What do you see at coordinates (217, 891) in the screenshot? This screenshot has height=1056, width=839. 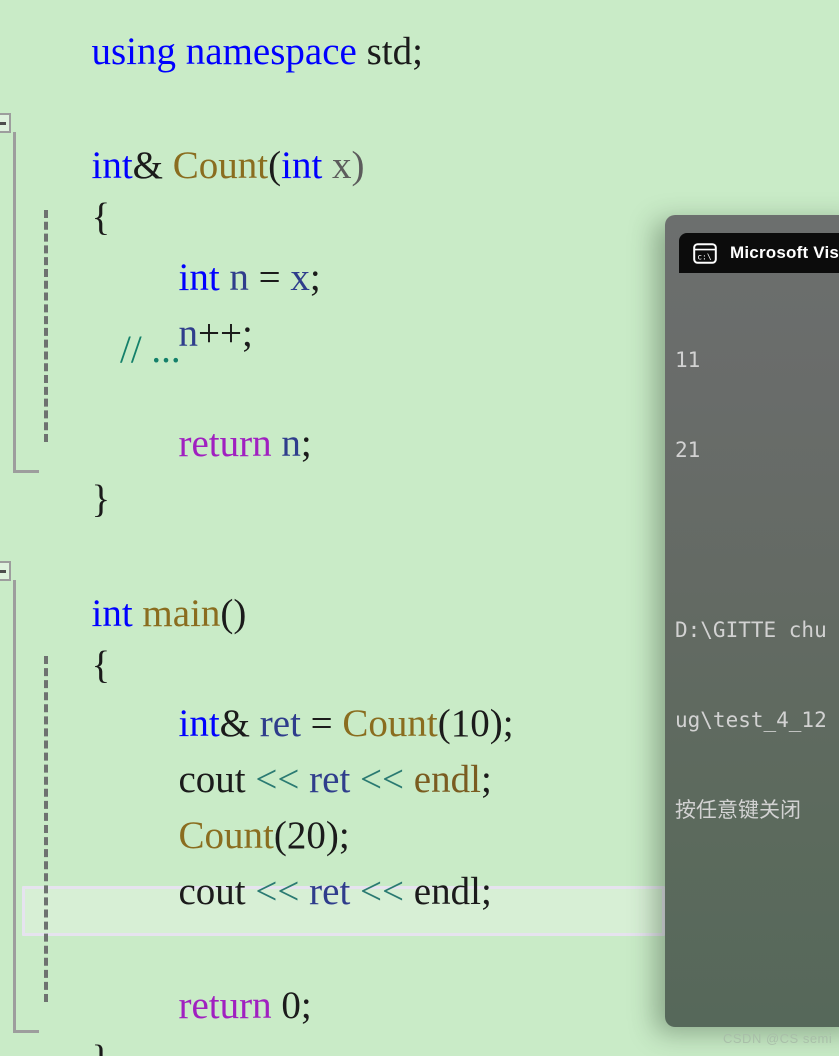 I see `token-identifier: cout` at bounding box center [217, 891].